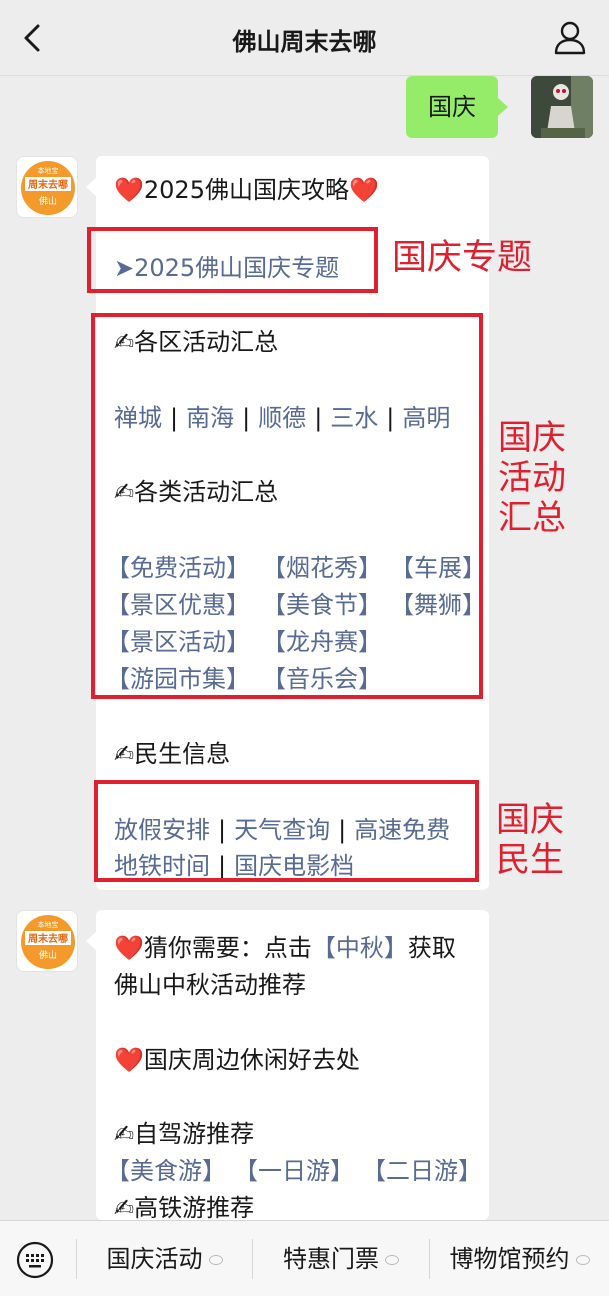  I want to click on food-tour-link: 【美食游】, so click(166, 1168).